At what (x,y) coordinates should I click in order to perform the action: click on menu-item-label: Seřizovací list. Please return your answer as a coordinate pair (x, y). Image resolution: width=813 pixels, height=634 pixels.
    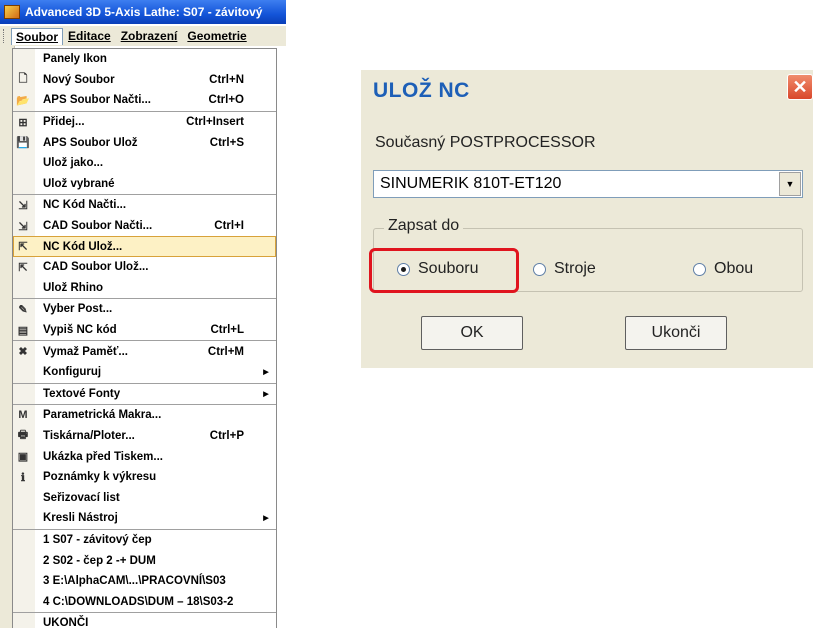
    Looking at the image, I should click on (81, 497).